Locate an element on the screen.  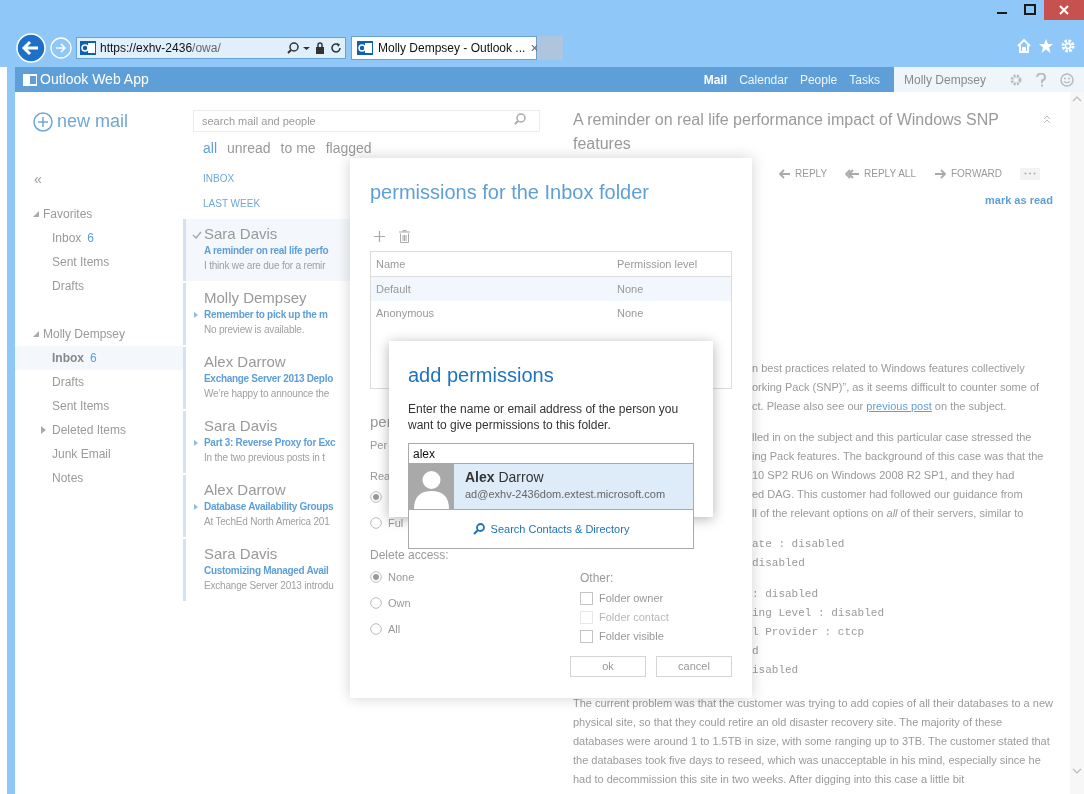
message-preview: We’re happy to announce the is located at coordinates (267, 394).